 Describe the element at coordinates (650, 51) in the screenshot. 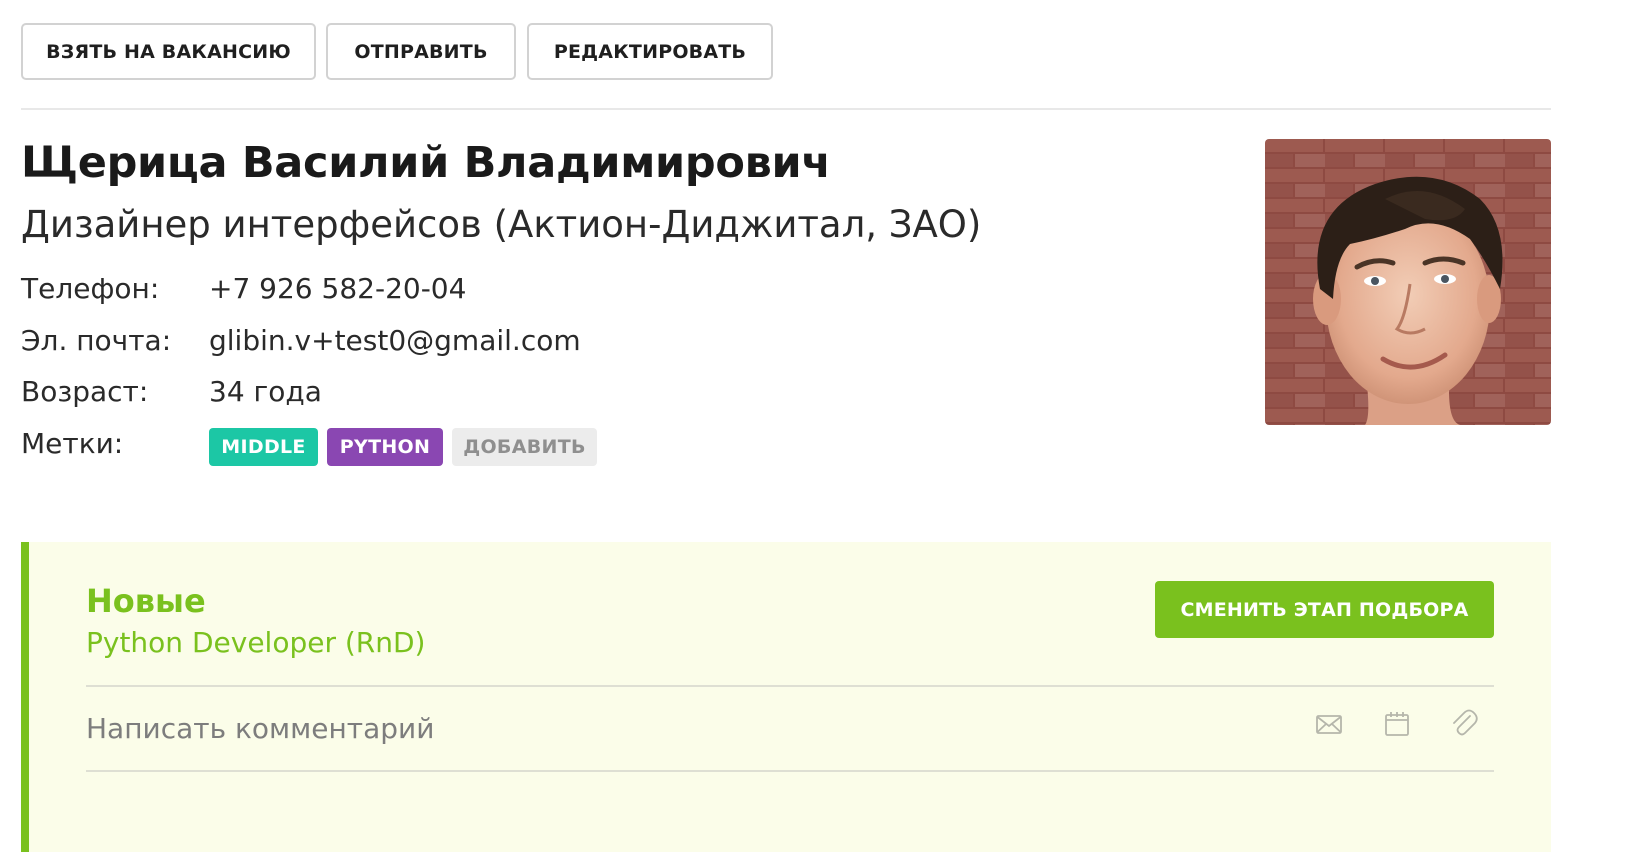

I see `edit-button: РЕДАКТИРОВАТЬ` at that location.